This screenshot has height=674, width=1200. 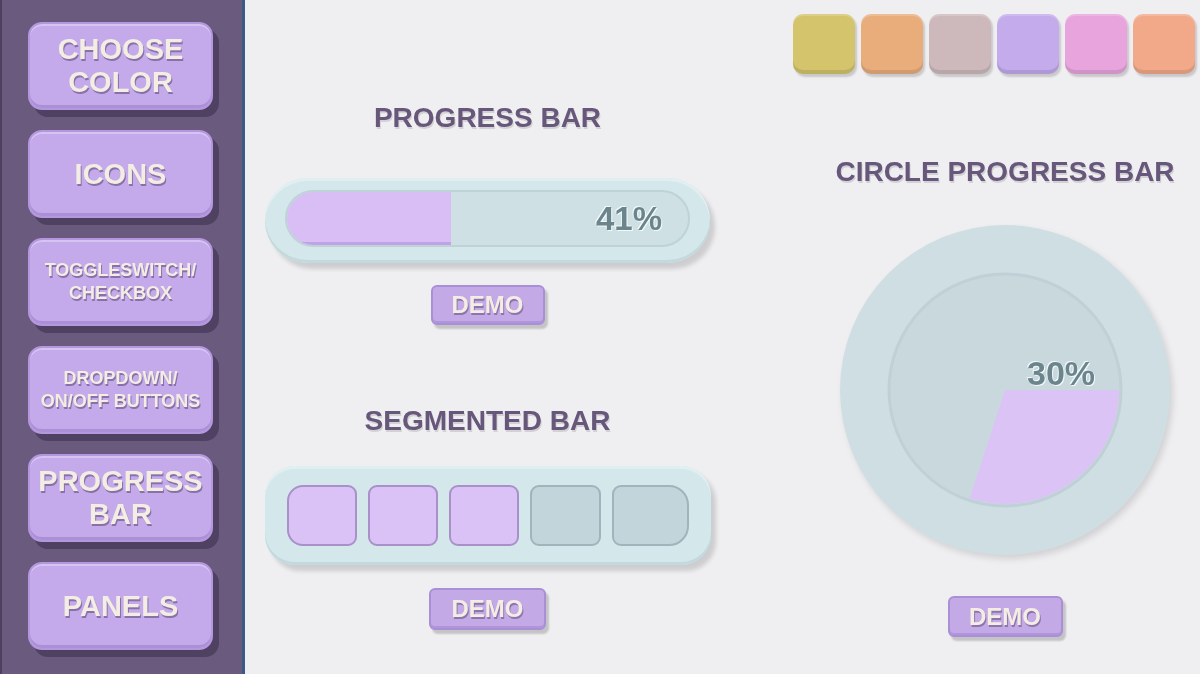 I want to click on circle-progress-reading: 30%, so click(x=1061, y=373).